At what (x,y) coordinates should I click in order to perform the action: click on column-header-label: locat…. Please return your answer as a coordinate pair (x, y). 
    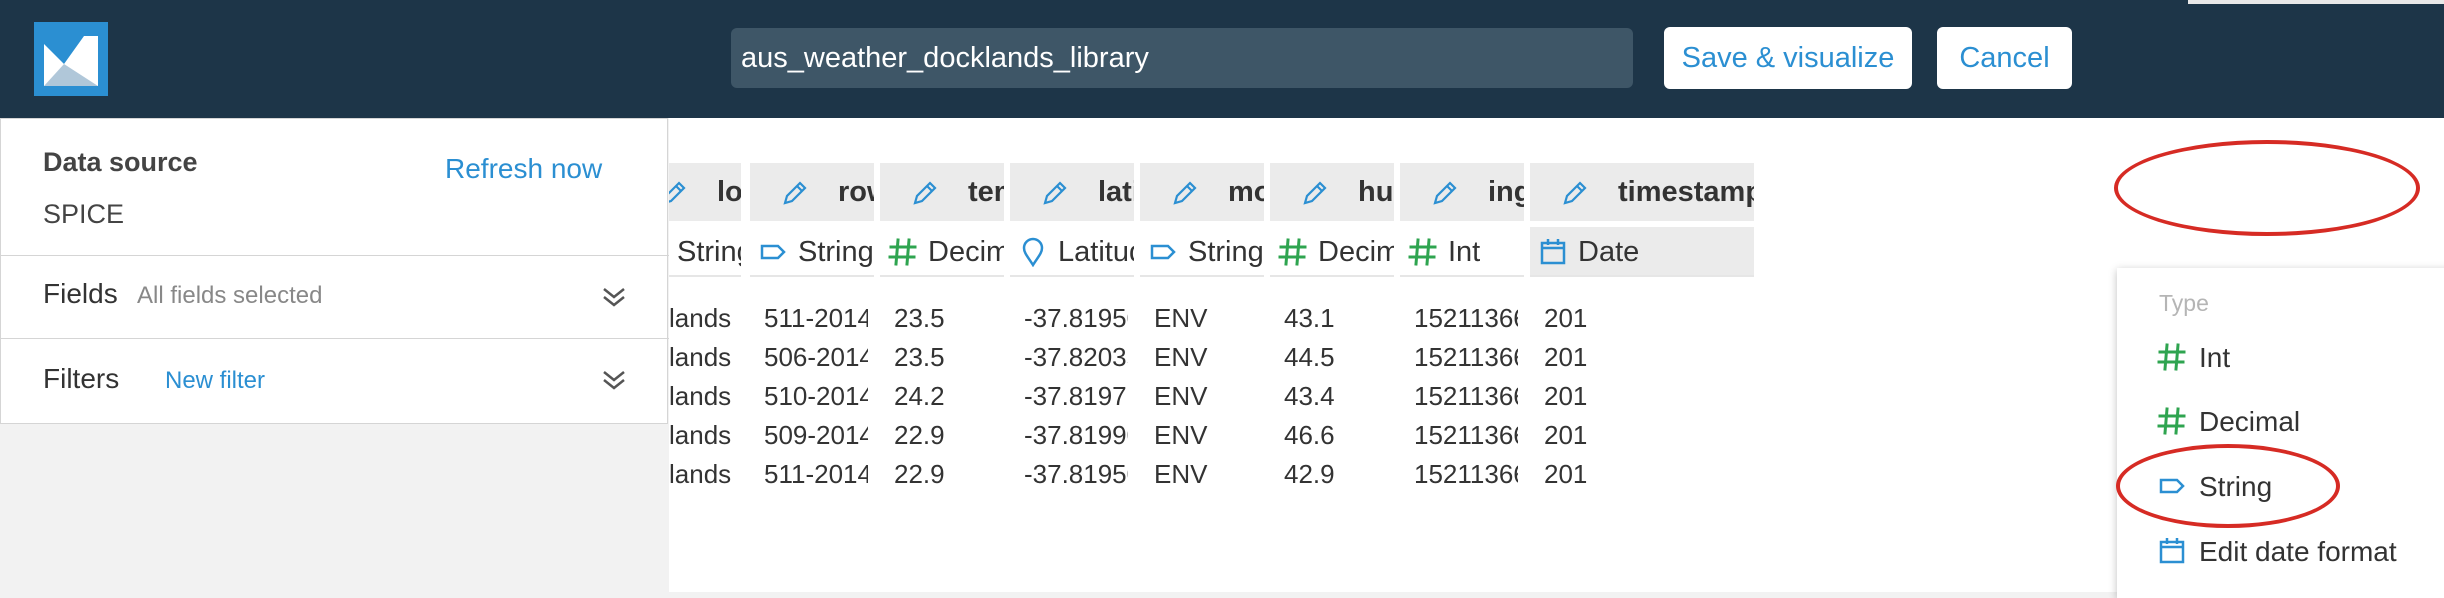
    Looking at the image, I should click on (729, 192).